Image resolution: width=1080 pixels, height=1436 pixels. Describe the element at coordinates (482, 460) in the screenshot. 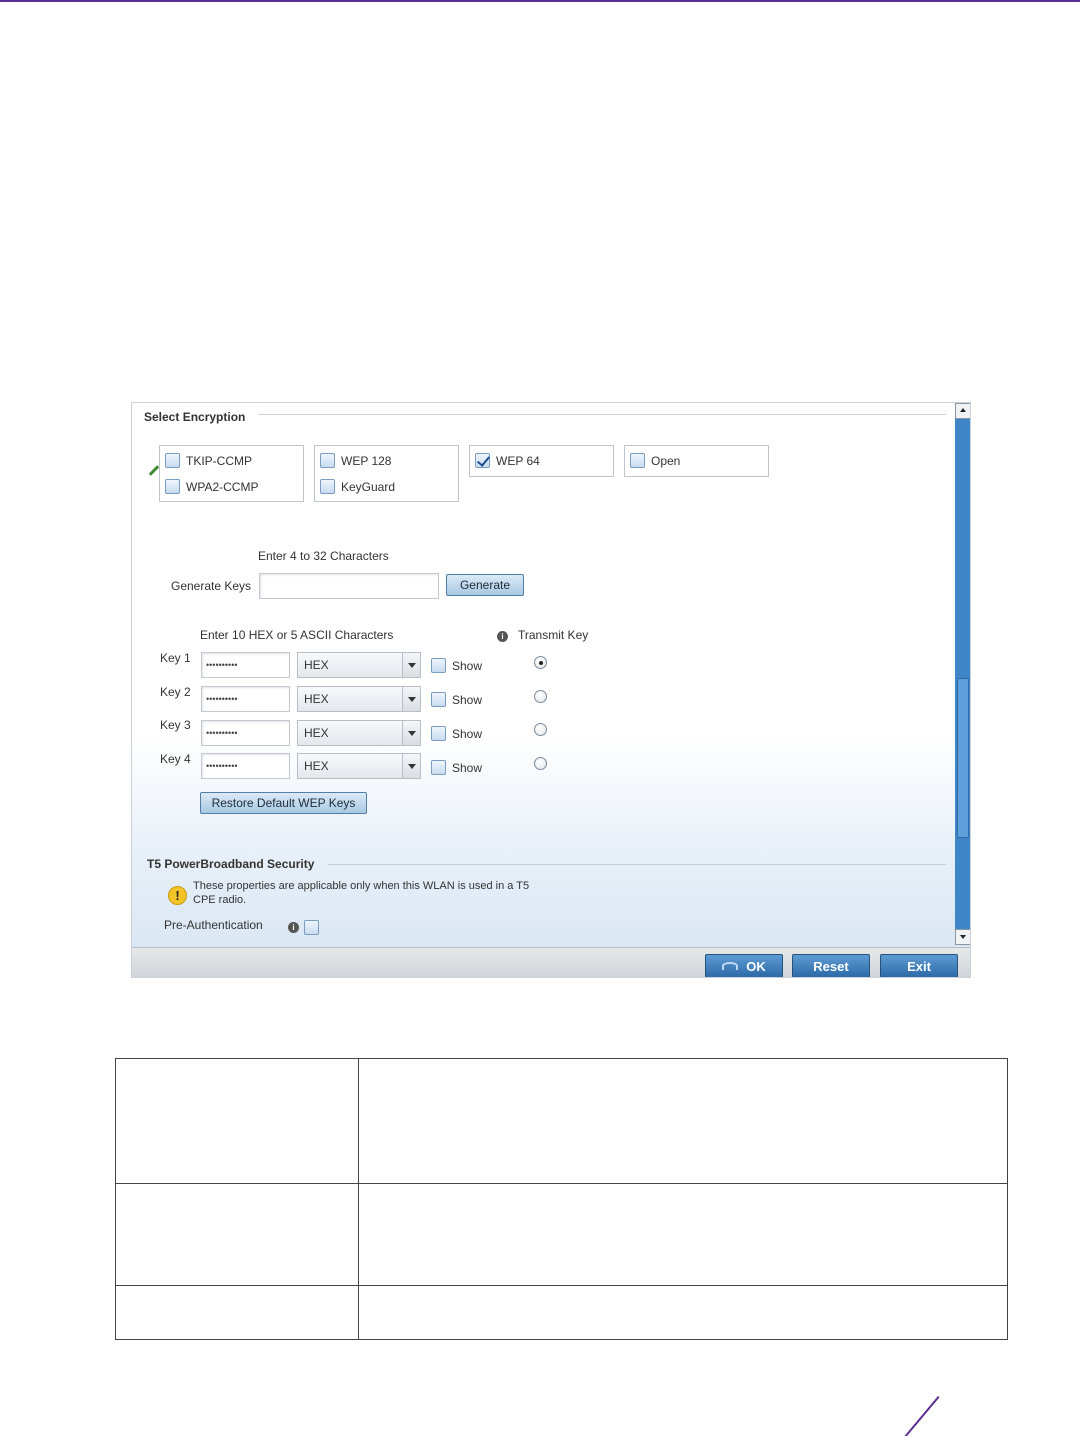

I see `checkbox-checked-icon` at that location.